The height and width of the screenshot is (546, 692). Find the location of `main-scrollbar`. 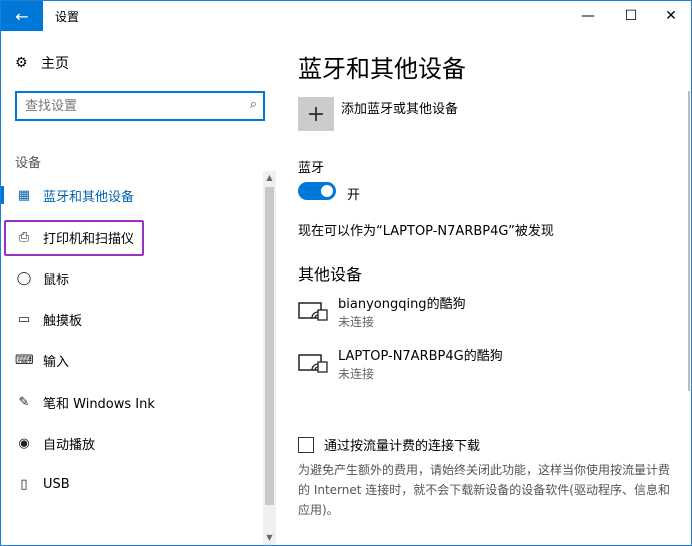

main-scrollbar is located at coordinates (689, 241).